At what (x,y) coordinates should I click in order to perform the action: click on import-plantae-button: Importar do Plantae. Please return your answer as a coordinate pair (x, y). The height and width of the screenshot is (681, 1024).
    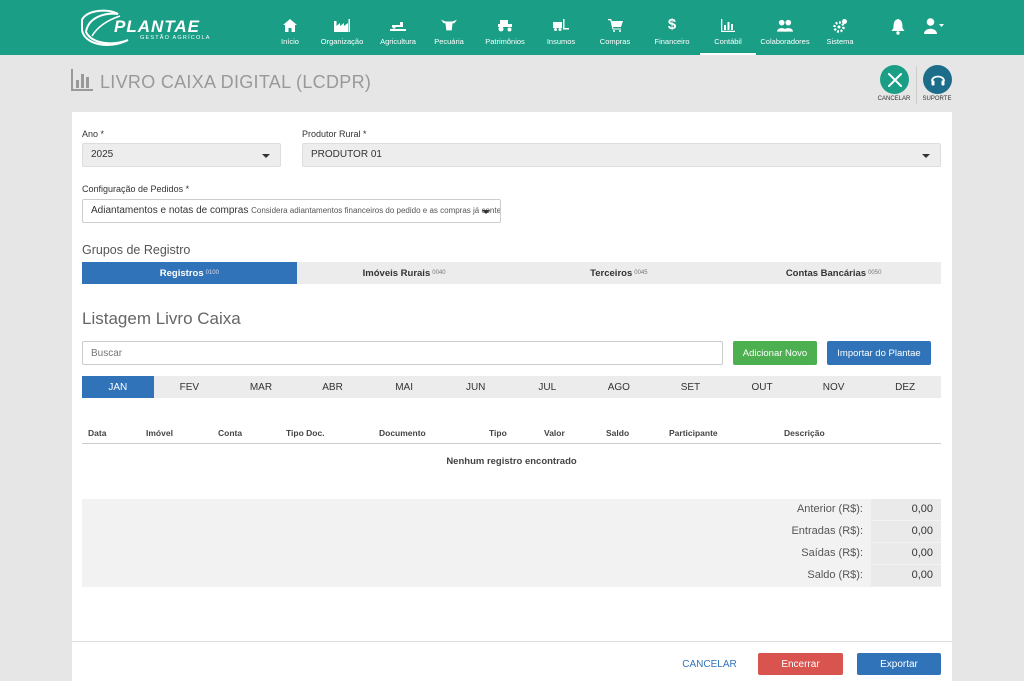
    Looking at the image, I should click on (879, 353).